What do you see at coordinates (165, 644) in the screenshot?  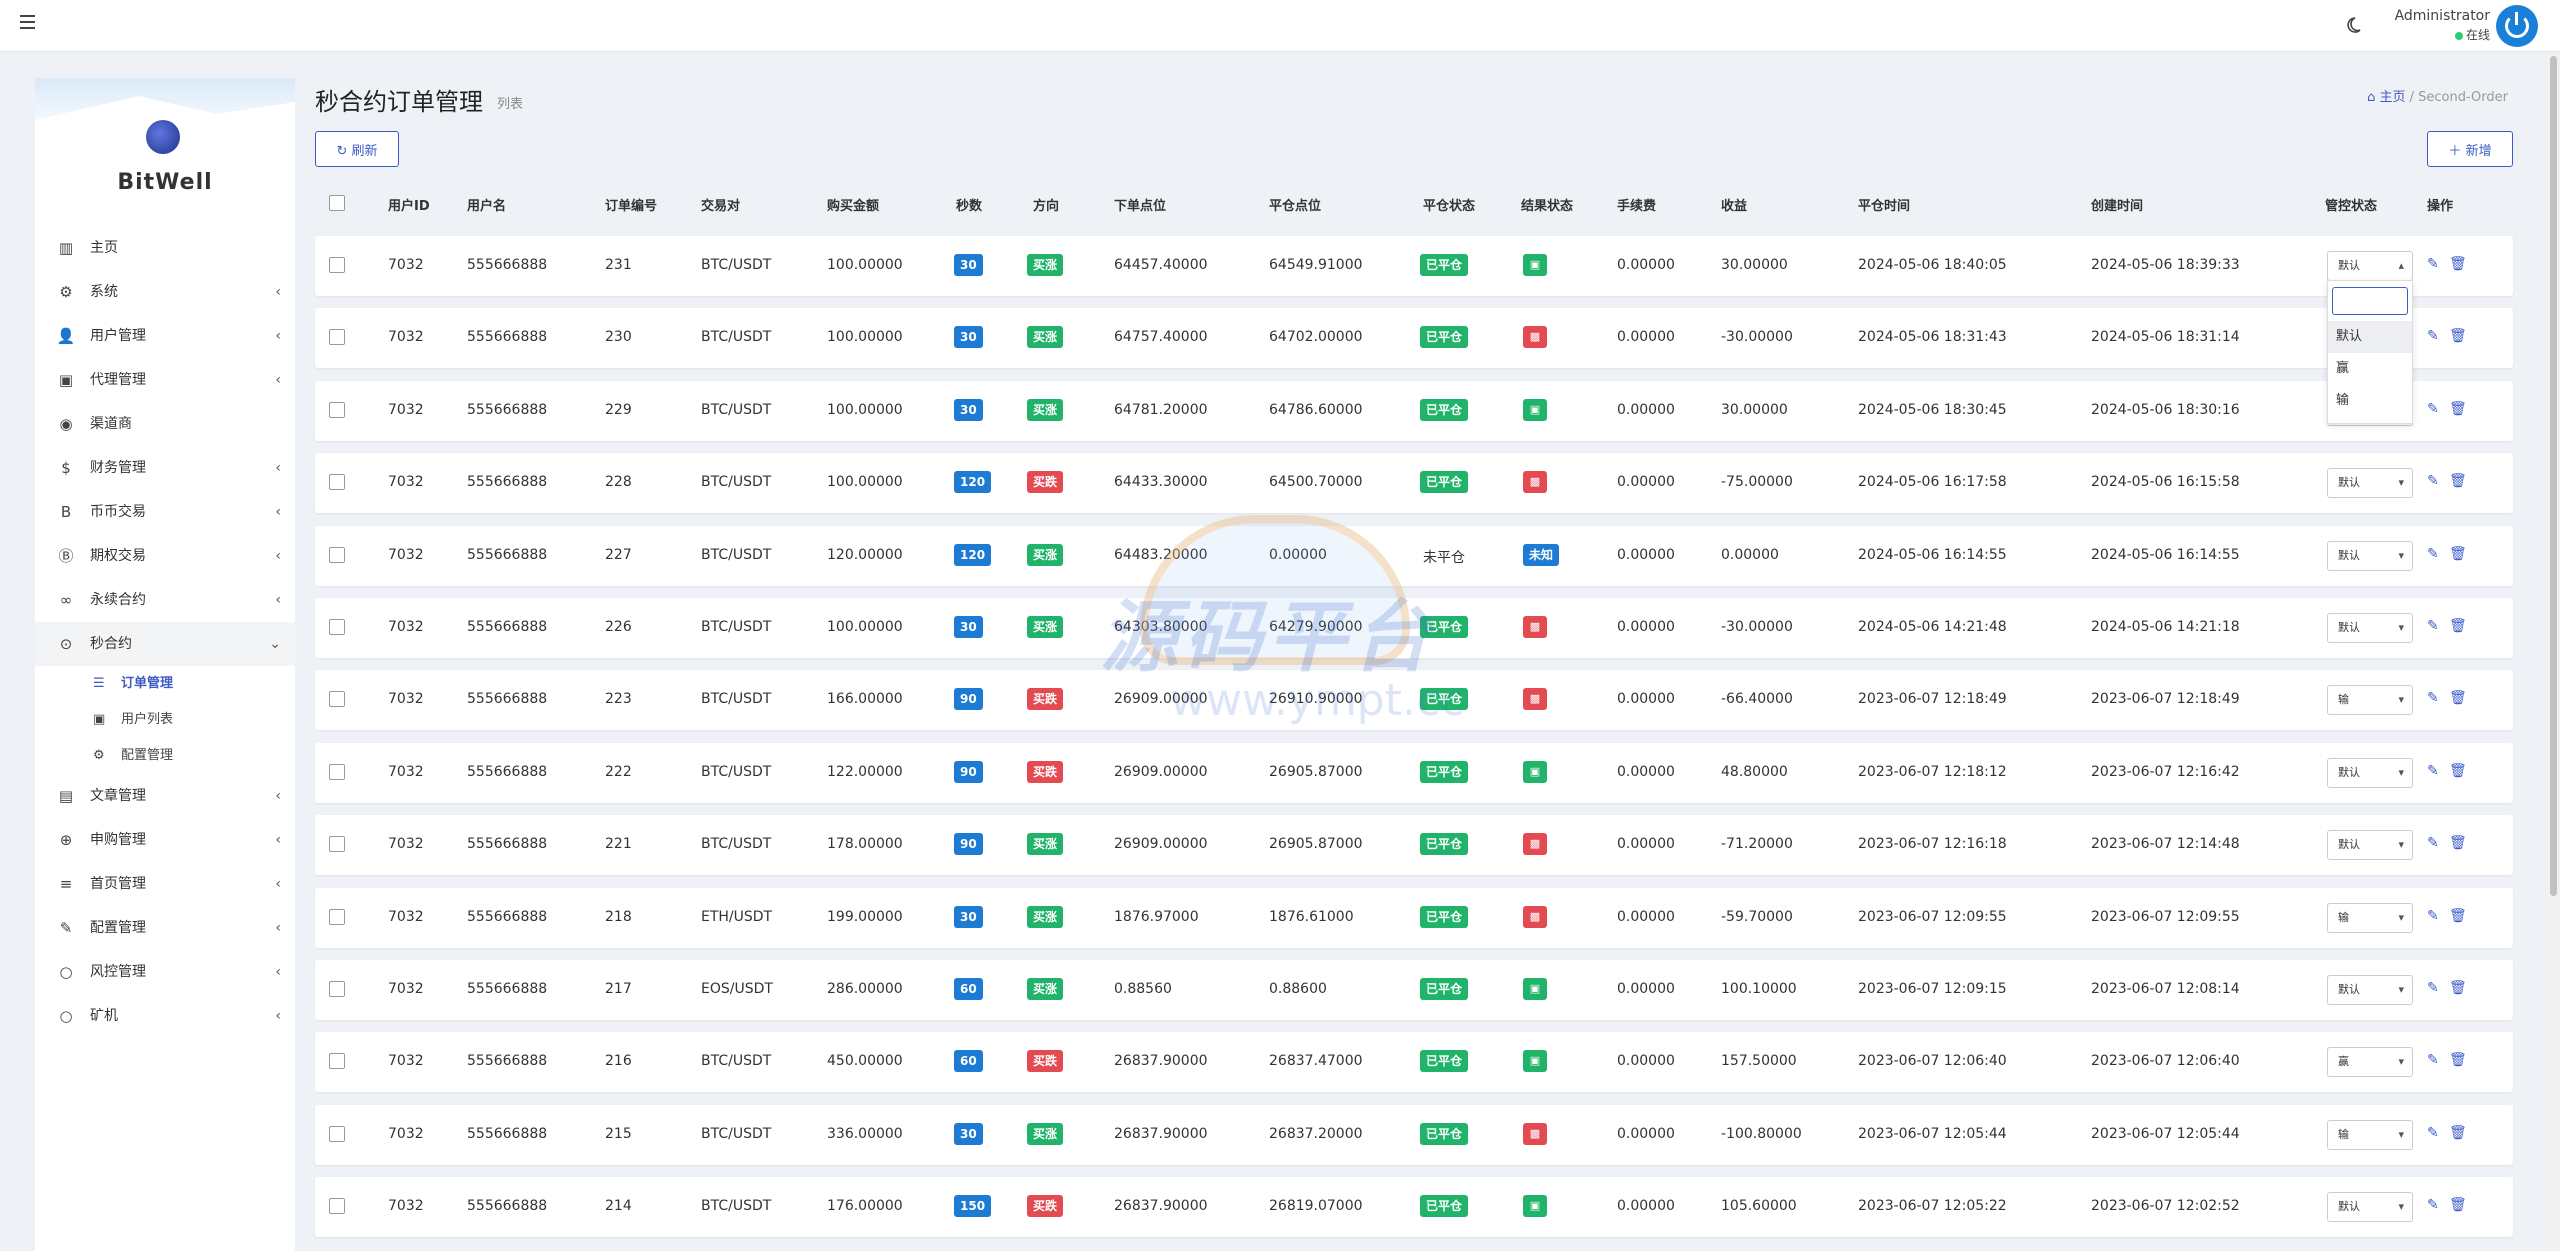 I see `sidebar-item-9: ⊙ 秒合约 ⌄` at bounding box center [165, 644].